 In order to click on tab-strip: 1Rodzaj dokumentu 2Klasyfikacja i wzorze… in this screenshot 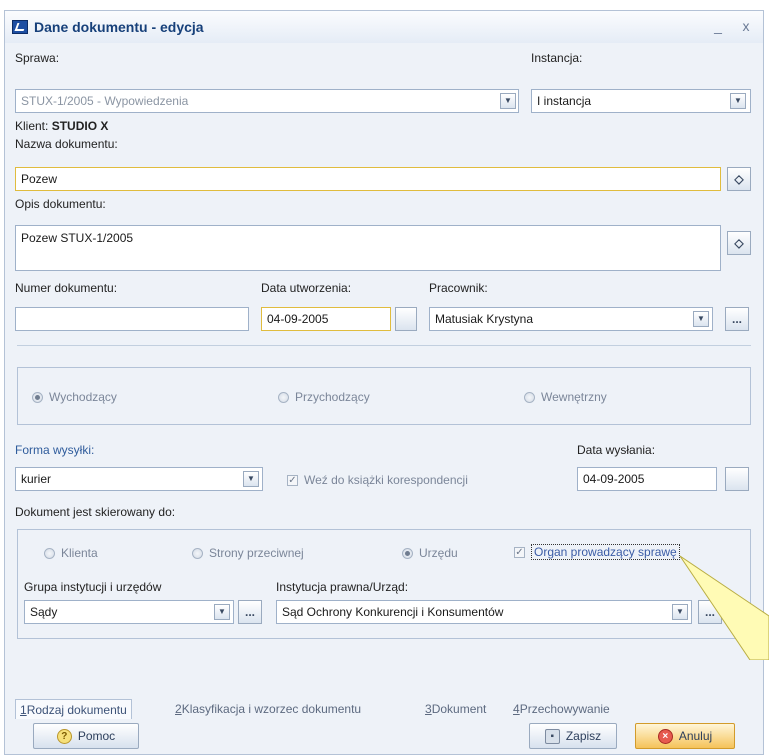, I will do `click(384, 709)`.